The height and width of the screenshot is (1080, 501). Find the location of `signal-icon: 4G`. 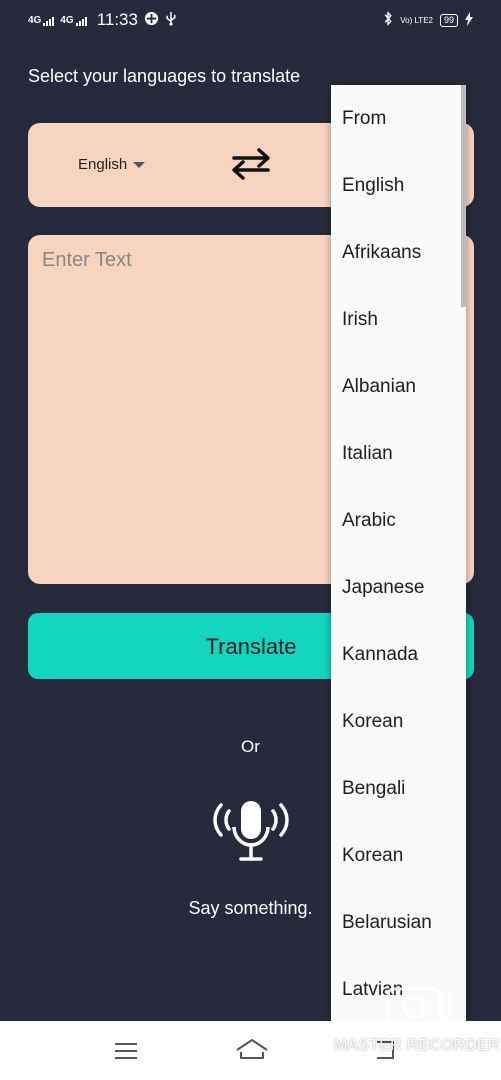

signal-icon: 4G is located at coordinates (41, 20).